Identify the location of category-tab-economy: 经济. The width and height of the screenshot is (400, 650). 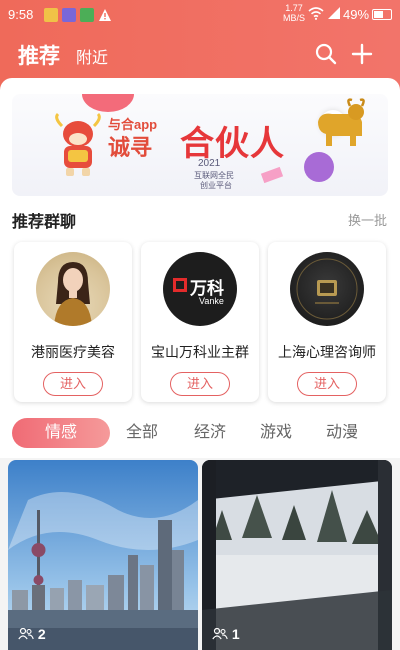
(210, 433).